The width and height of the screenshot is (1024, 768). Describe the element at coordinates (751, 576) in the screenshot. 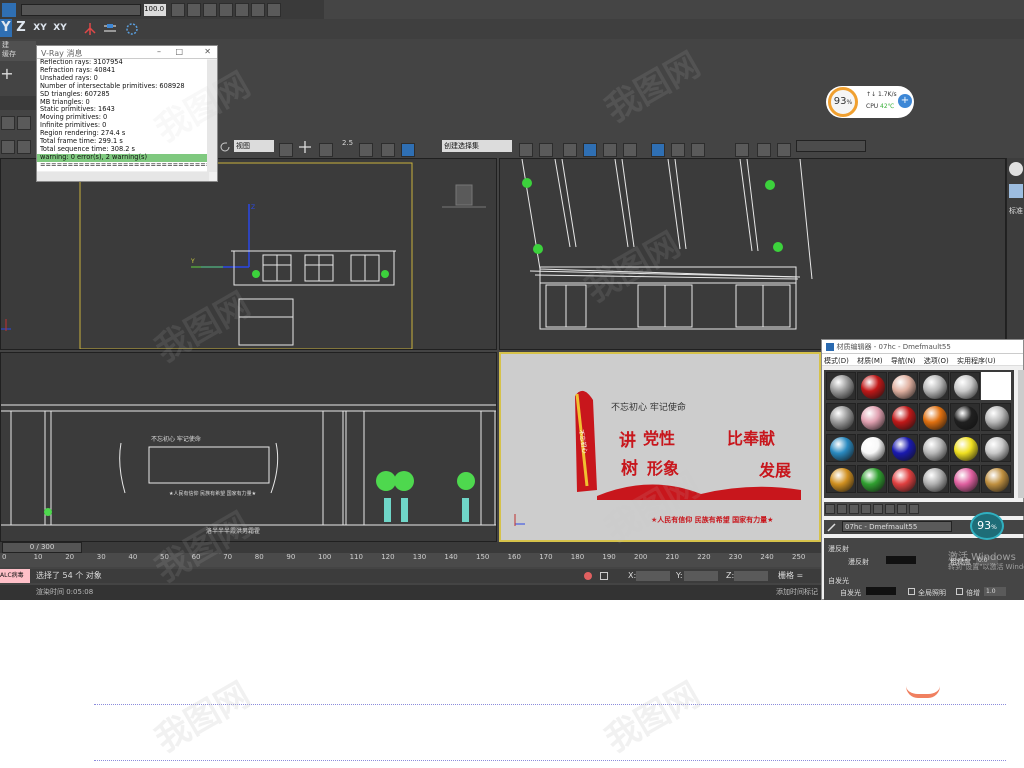

I see `z-field` at that location.